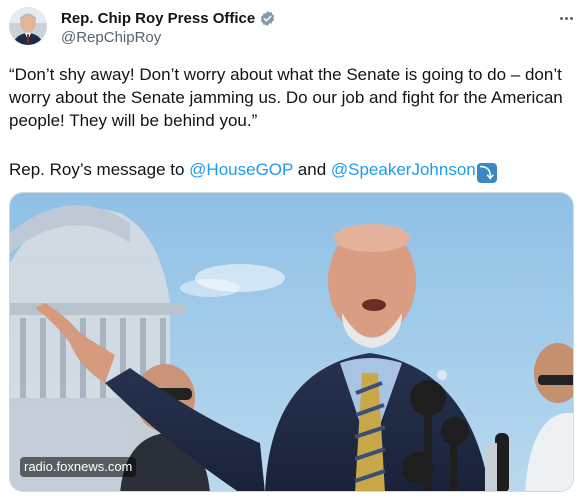  Describe the element at coordinates (158, 18) in the screenshot. I see `author-display-name: Rep. Chip Roy Press Office` at that location.